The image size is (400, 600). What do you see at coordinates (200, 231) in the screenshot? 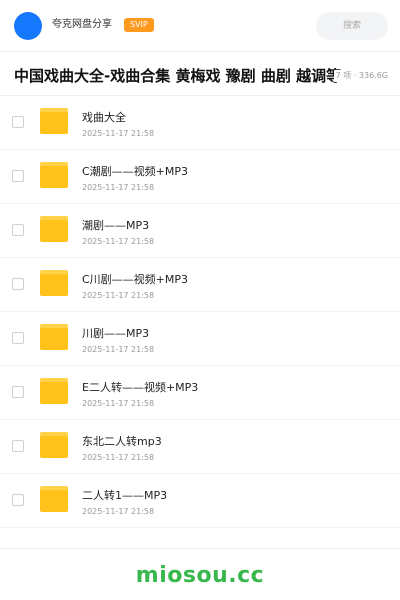
I see `list-item: 潮剧——MP3 2025-11-17 21:58` at bounding box center [200, 231].